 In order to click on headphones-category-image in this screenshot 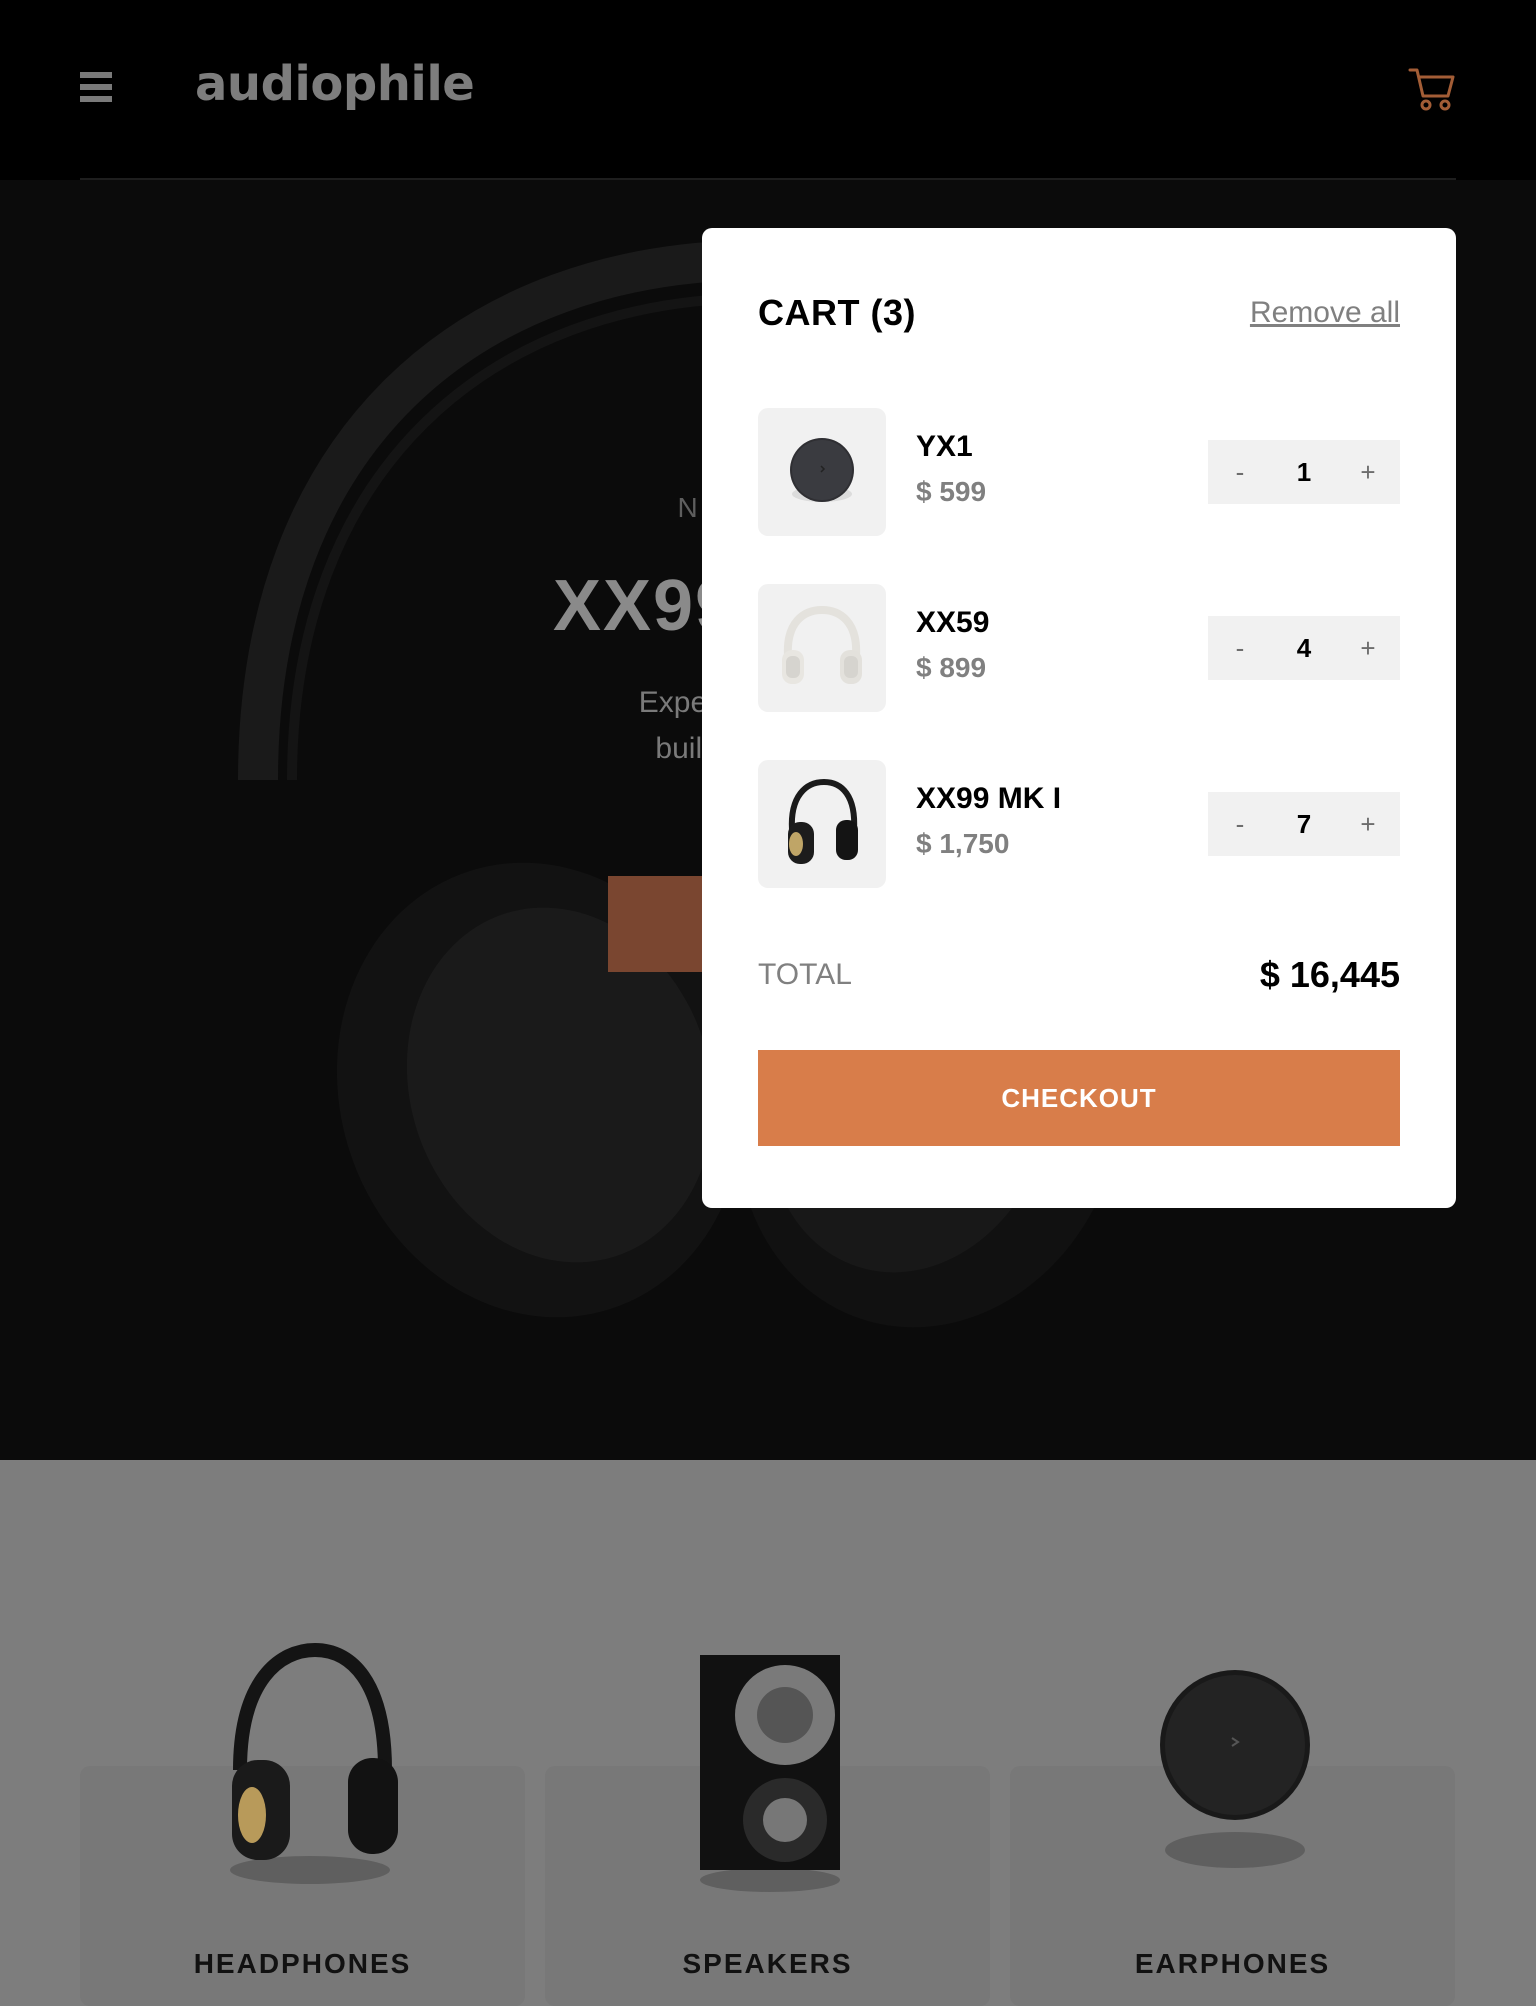, I will do `click(314, 1763)`.